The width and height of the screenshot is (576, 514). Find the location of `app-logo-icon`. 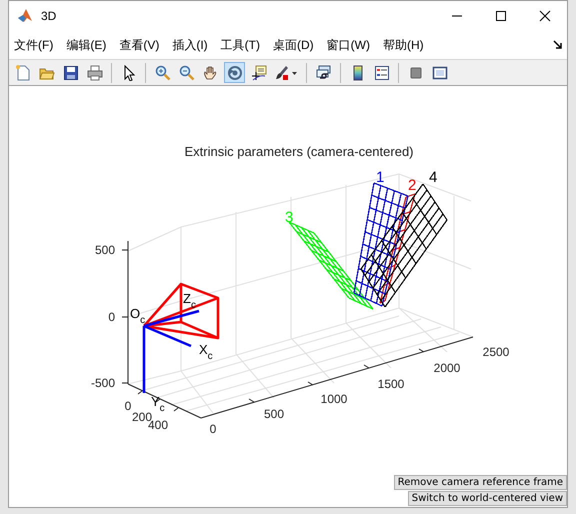

app-logo-icon is located at coordinates (25, 16).